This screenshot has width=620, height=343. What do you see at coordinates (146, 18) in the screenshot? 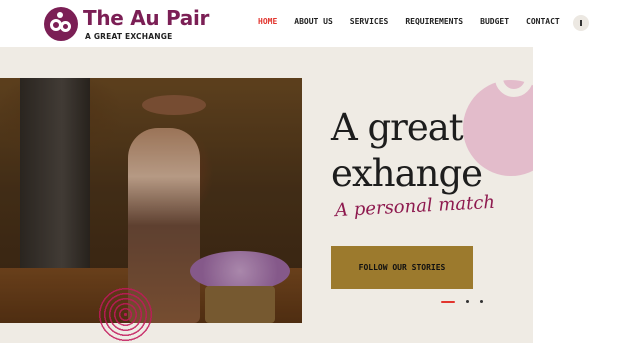
I see `brand-title: The Au Pair` at bounding box center [146, 18].